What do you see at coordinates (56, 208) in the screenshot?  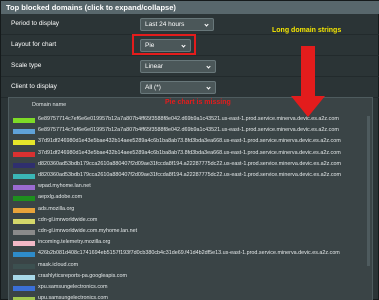 I see `domain-name: ads.mozilla.org` at bounding box center [56, 208].